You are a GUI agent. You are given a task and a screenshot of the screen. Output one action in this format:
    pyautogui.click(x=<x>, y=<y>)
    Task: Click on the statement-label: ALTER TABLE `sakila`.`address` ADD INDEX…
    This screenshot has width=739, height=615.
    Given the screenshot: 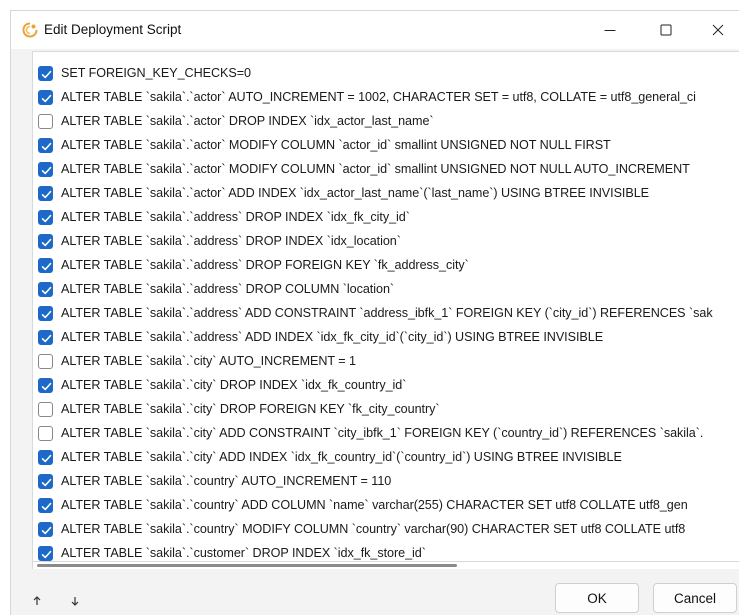 What is the action you would take?
    pyautogui.click(x=332, y=337)
    